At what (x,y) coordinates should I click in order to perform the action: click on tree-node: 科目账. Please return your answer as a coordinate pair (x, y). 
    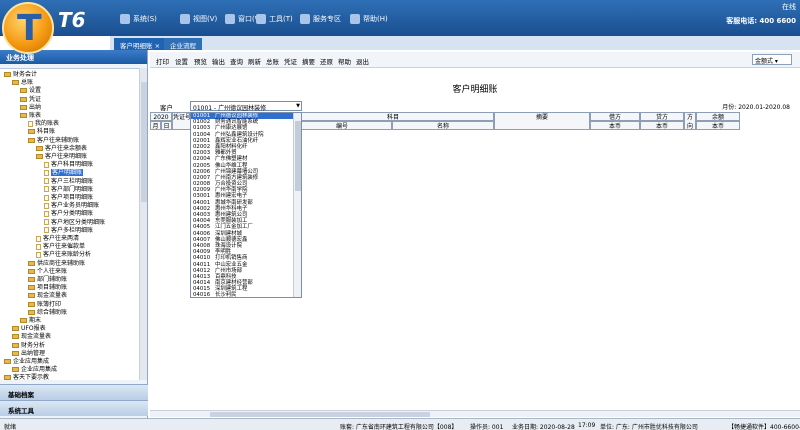
    Looking at the image, I should click on (41, 132).